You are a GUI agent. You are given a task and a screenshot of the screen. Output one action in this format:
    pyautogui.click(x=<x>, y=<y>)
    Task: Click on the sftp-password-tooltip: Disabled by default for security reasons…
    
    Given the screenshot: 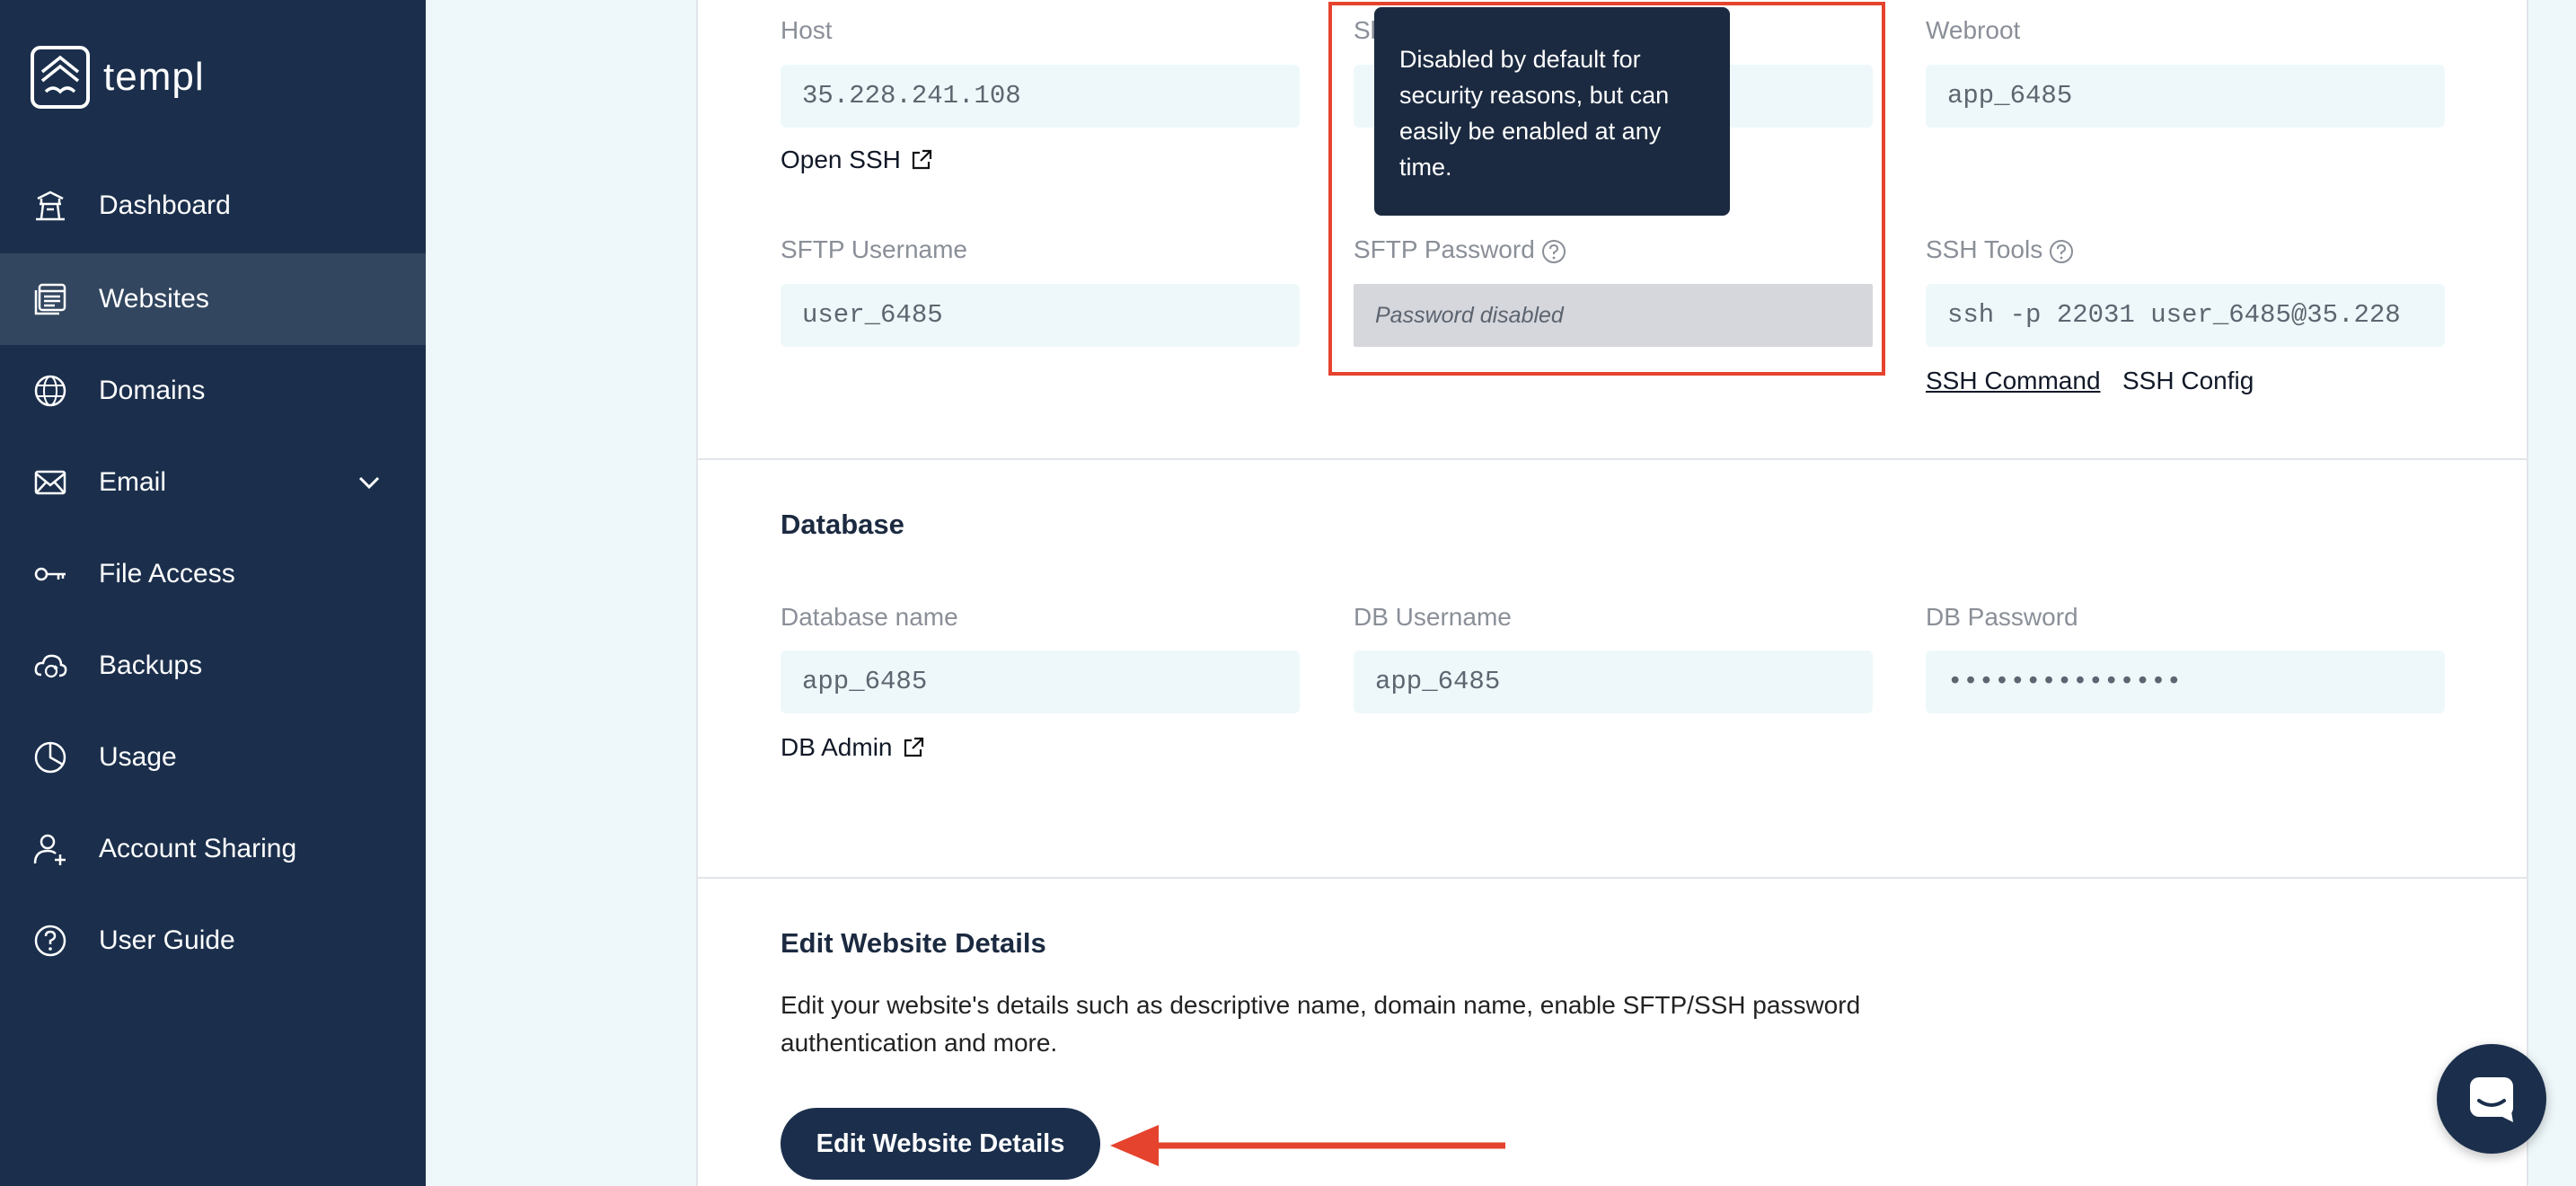 What is the action you would take?
    pyautogui.click(x=1552, y=111)
    